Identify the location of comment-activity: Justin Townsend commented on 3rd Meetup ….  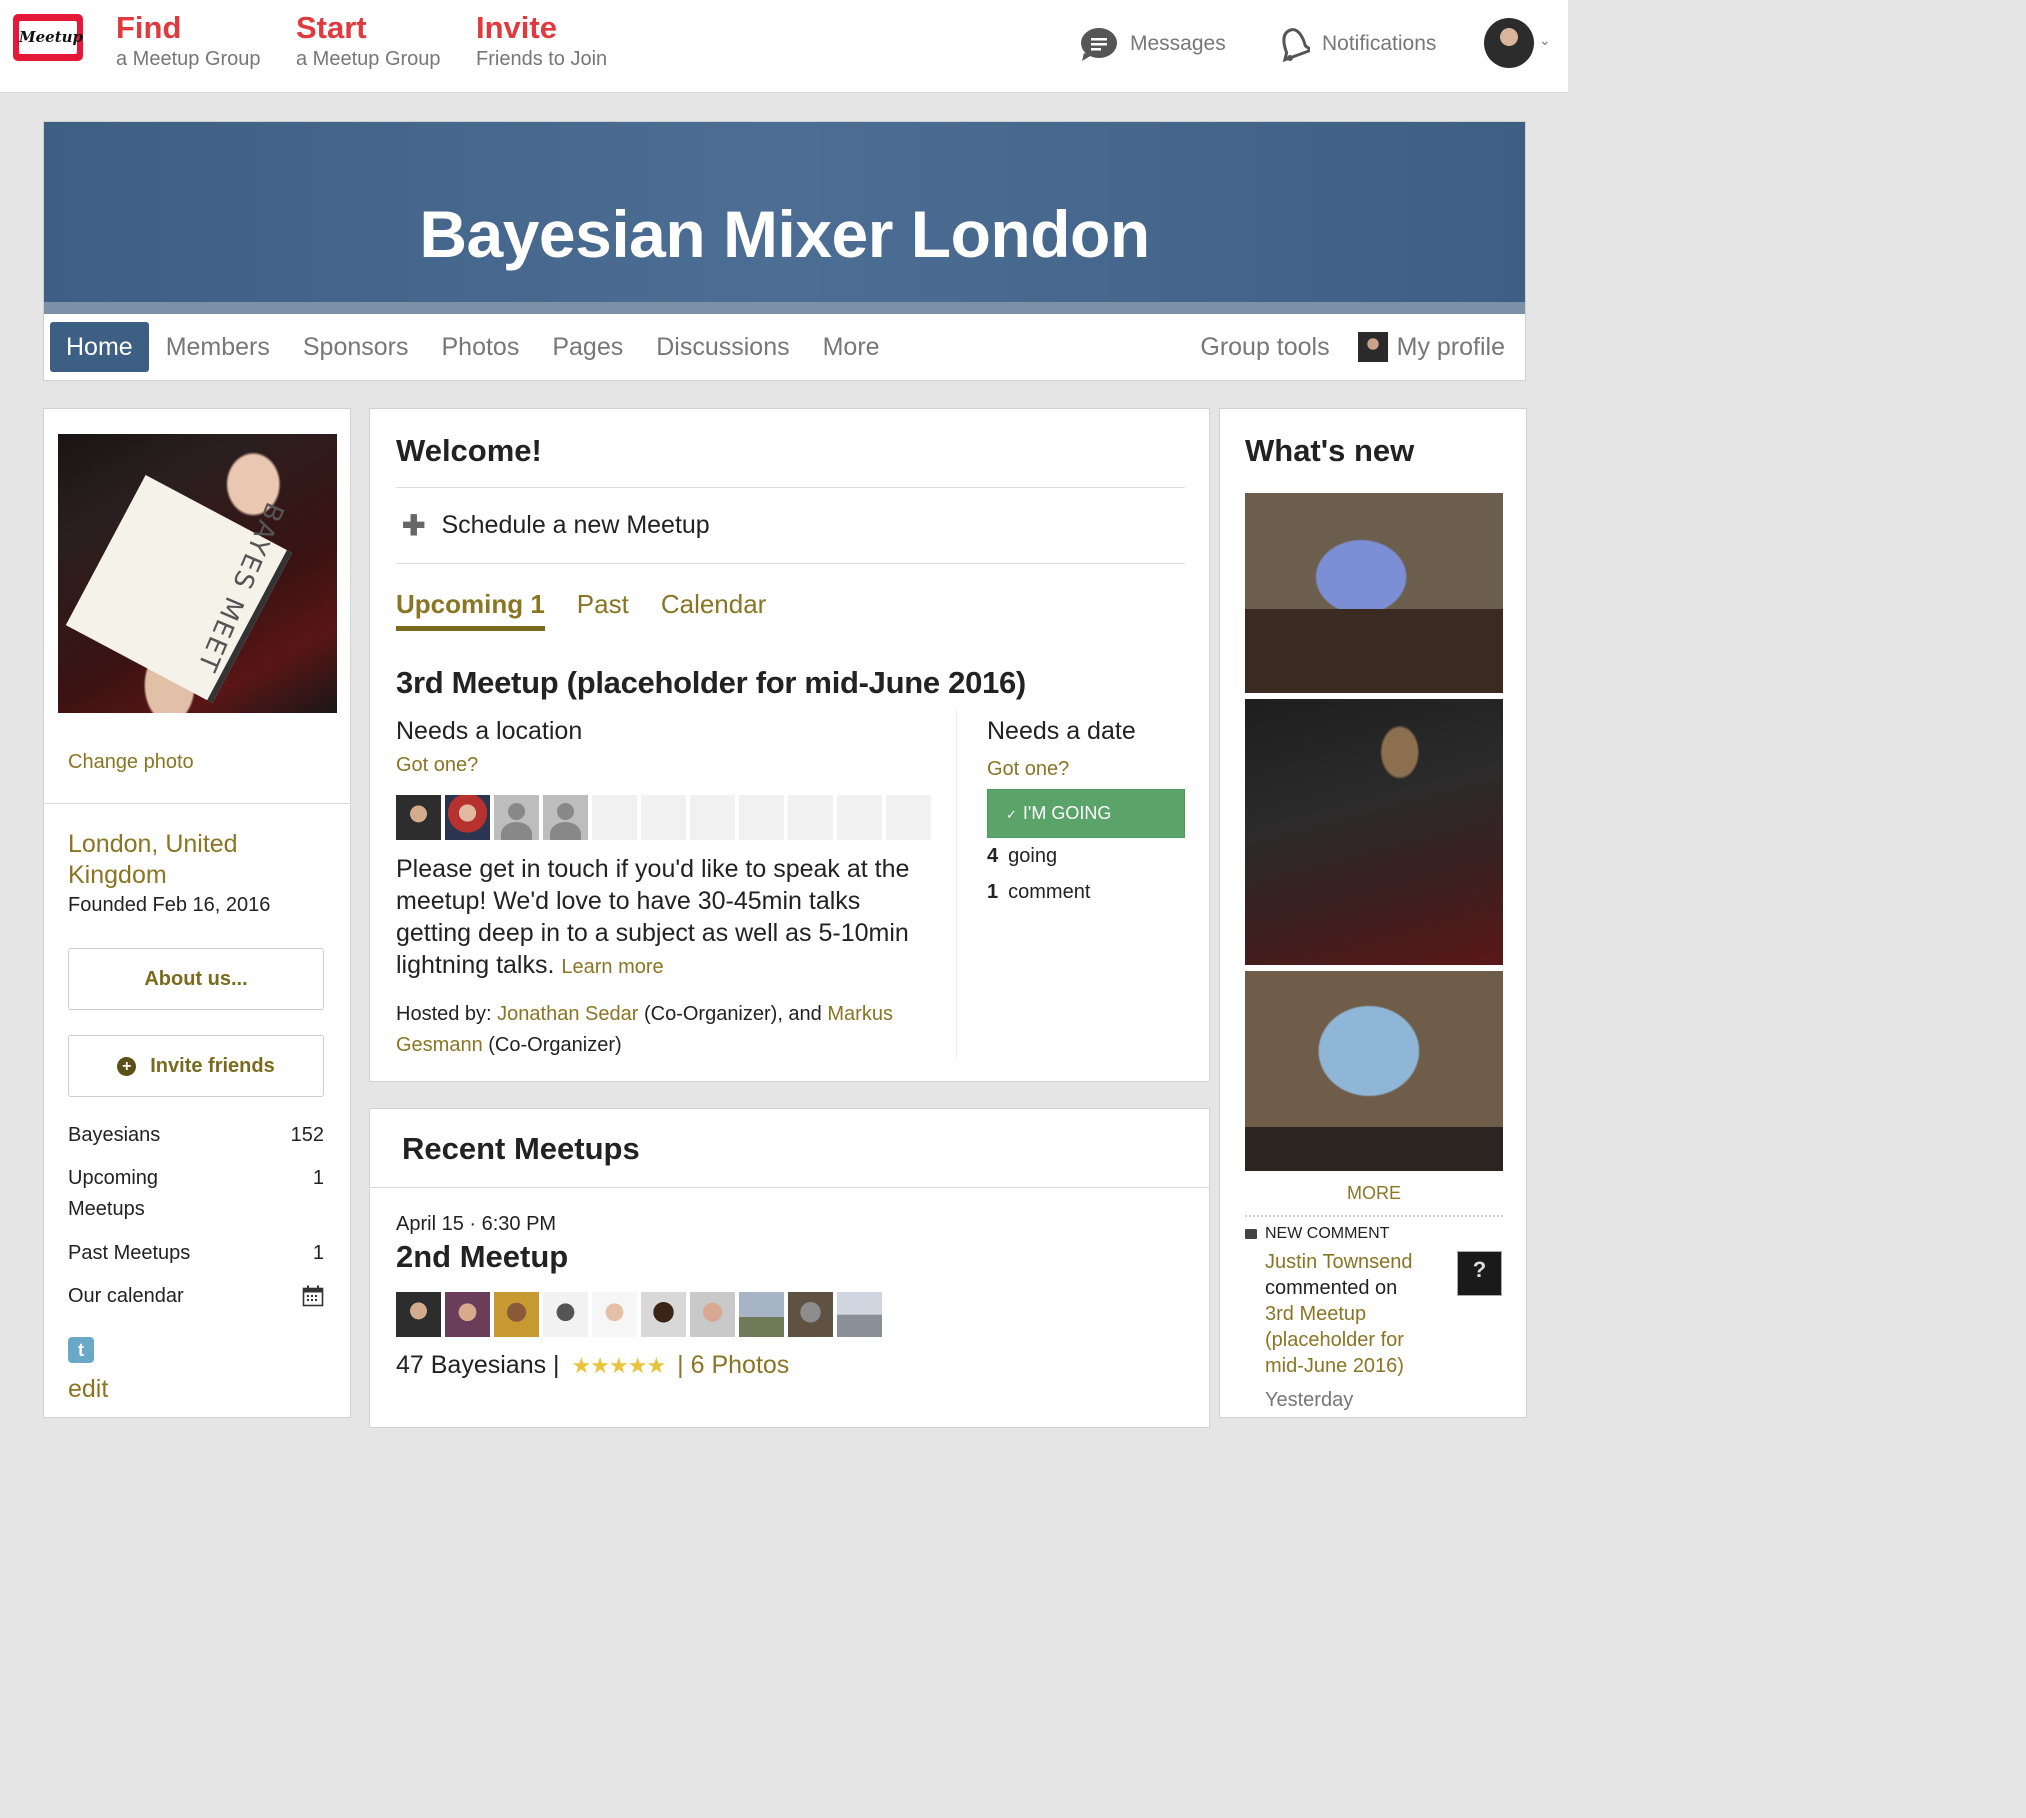
(1355, 1314).